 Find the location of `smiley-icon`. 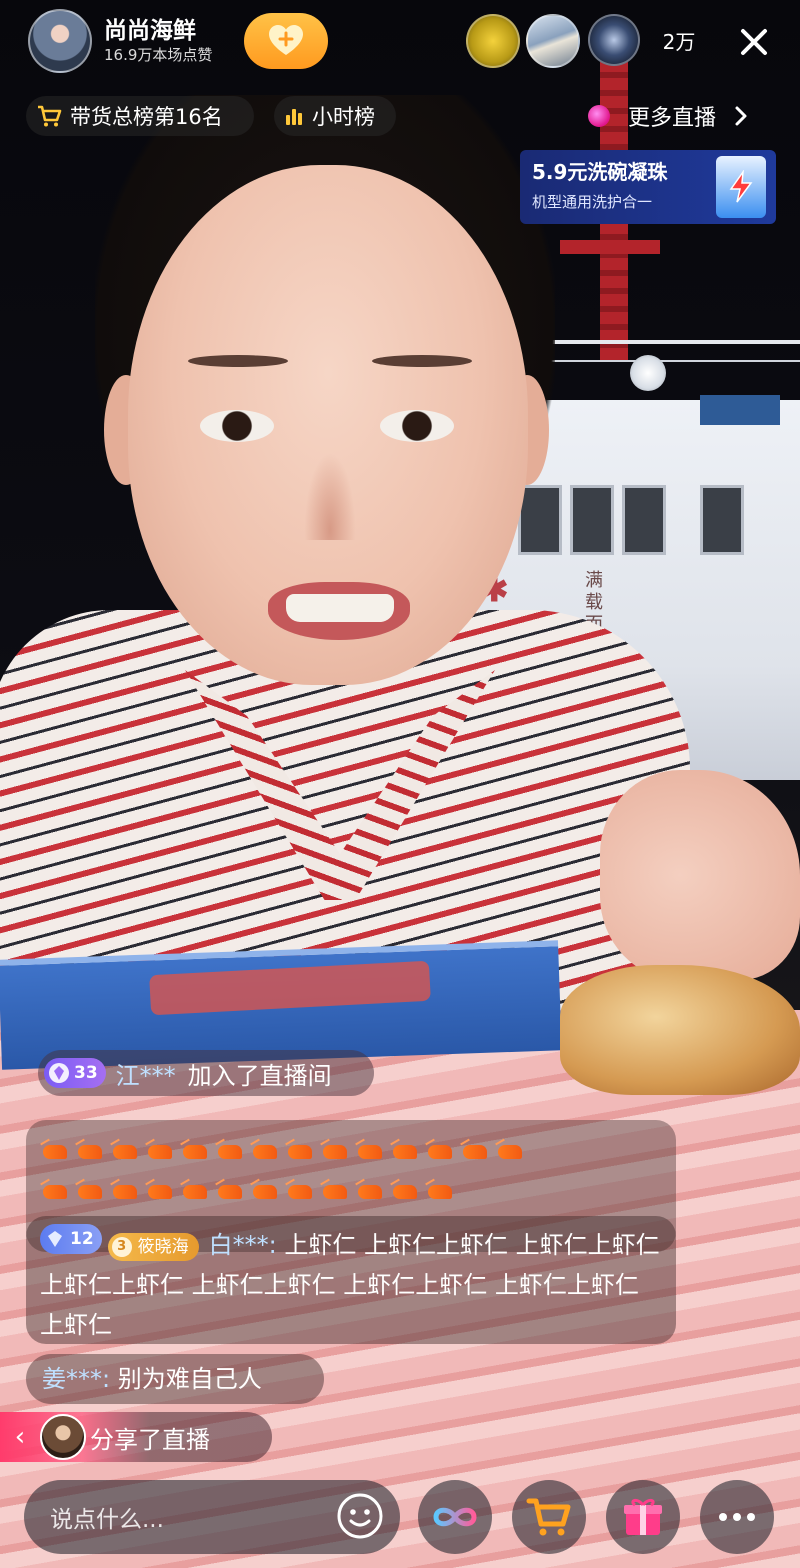

smiley-icon is located at coordinates (360, 1516).